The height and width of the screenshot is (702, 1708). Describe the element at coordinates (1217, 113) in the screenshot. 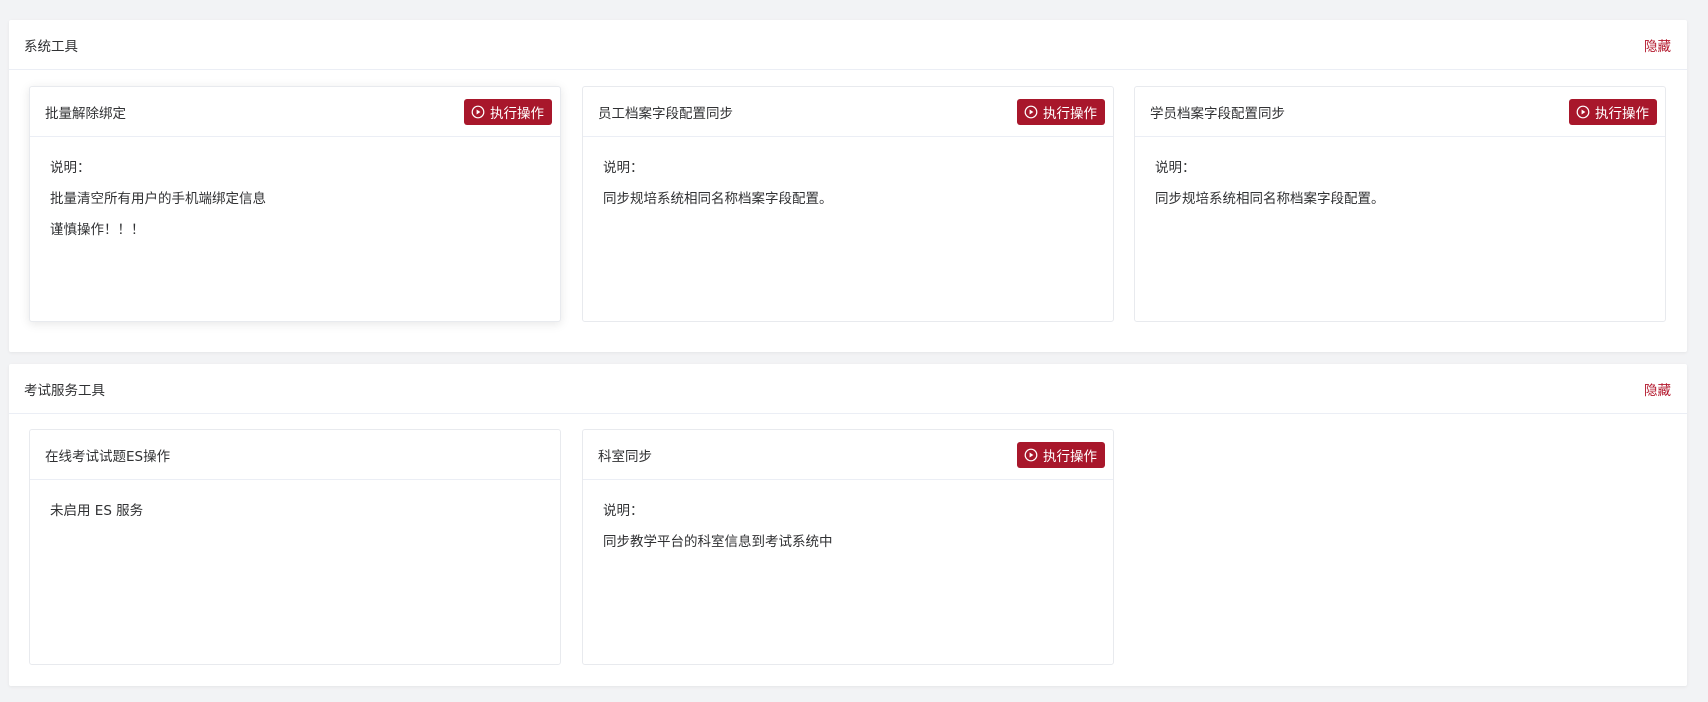

I see `card-title: 学员档案字段配置同步` at that location.